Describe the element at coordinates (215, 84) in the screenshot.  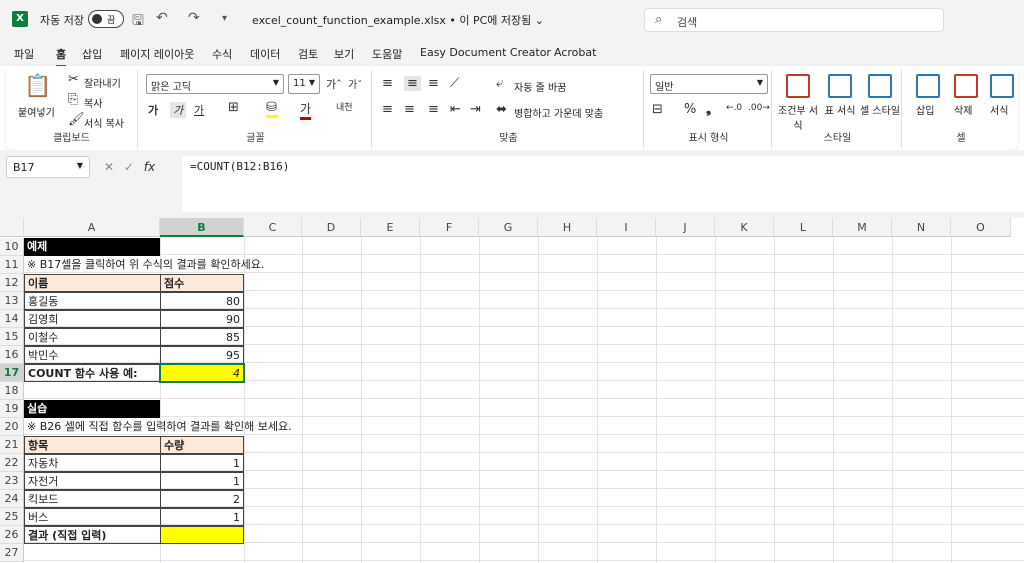
I see `font-name-select: 맑은 고딕 ▼` at that location.